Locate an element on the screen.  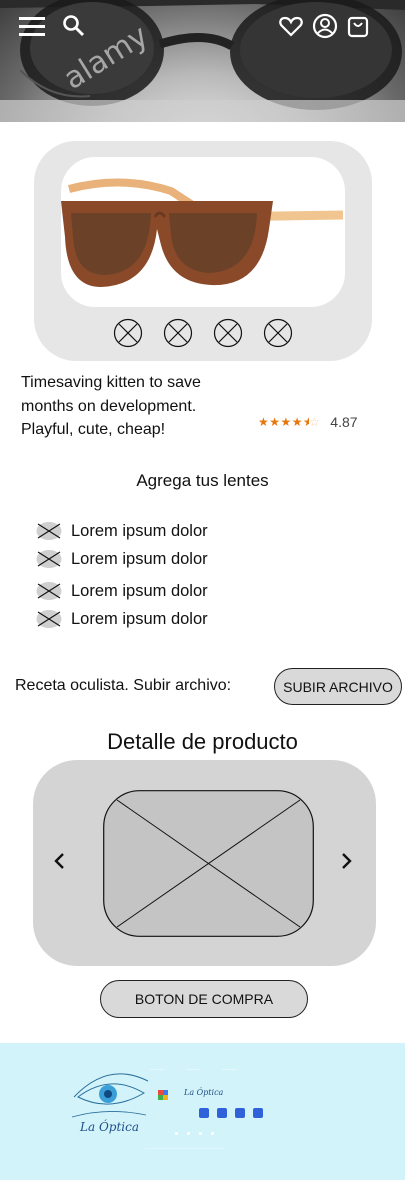
prescription-label: Receta oculista. Subir archivo: is located at coordinates (123, 685).